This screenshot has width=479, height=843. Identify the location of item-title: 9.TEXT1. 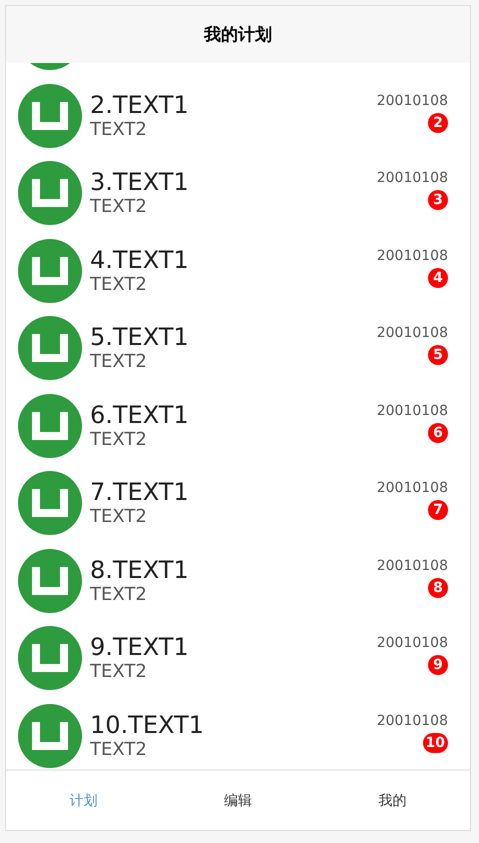
(140, 647).